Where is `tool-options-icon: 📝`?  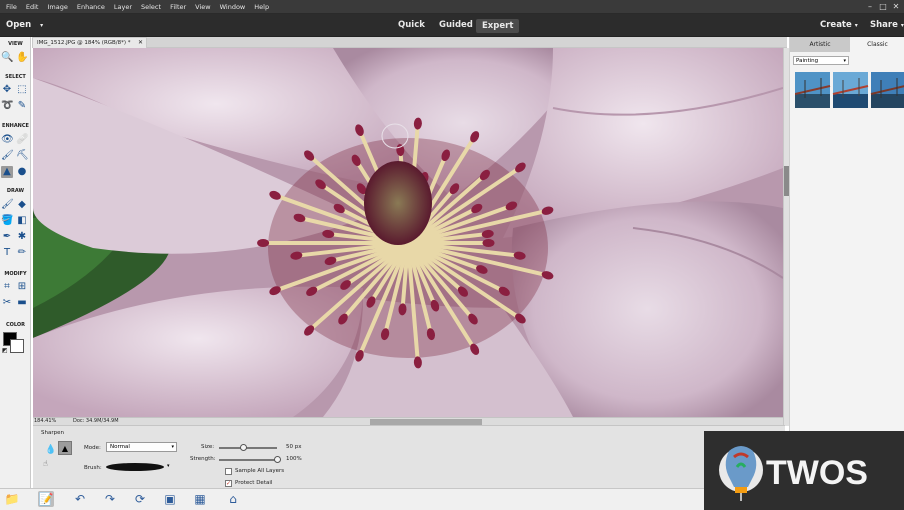 tool-options-icon: 📝 is located at coordinates (46, 499).